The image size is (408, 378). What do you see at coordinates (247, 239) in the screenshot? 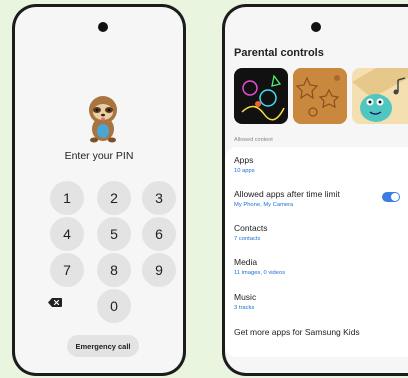
I see `item-subtitle: 7 contacts` at bounding box center [247, 239].